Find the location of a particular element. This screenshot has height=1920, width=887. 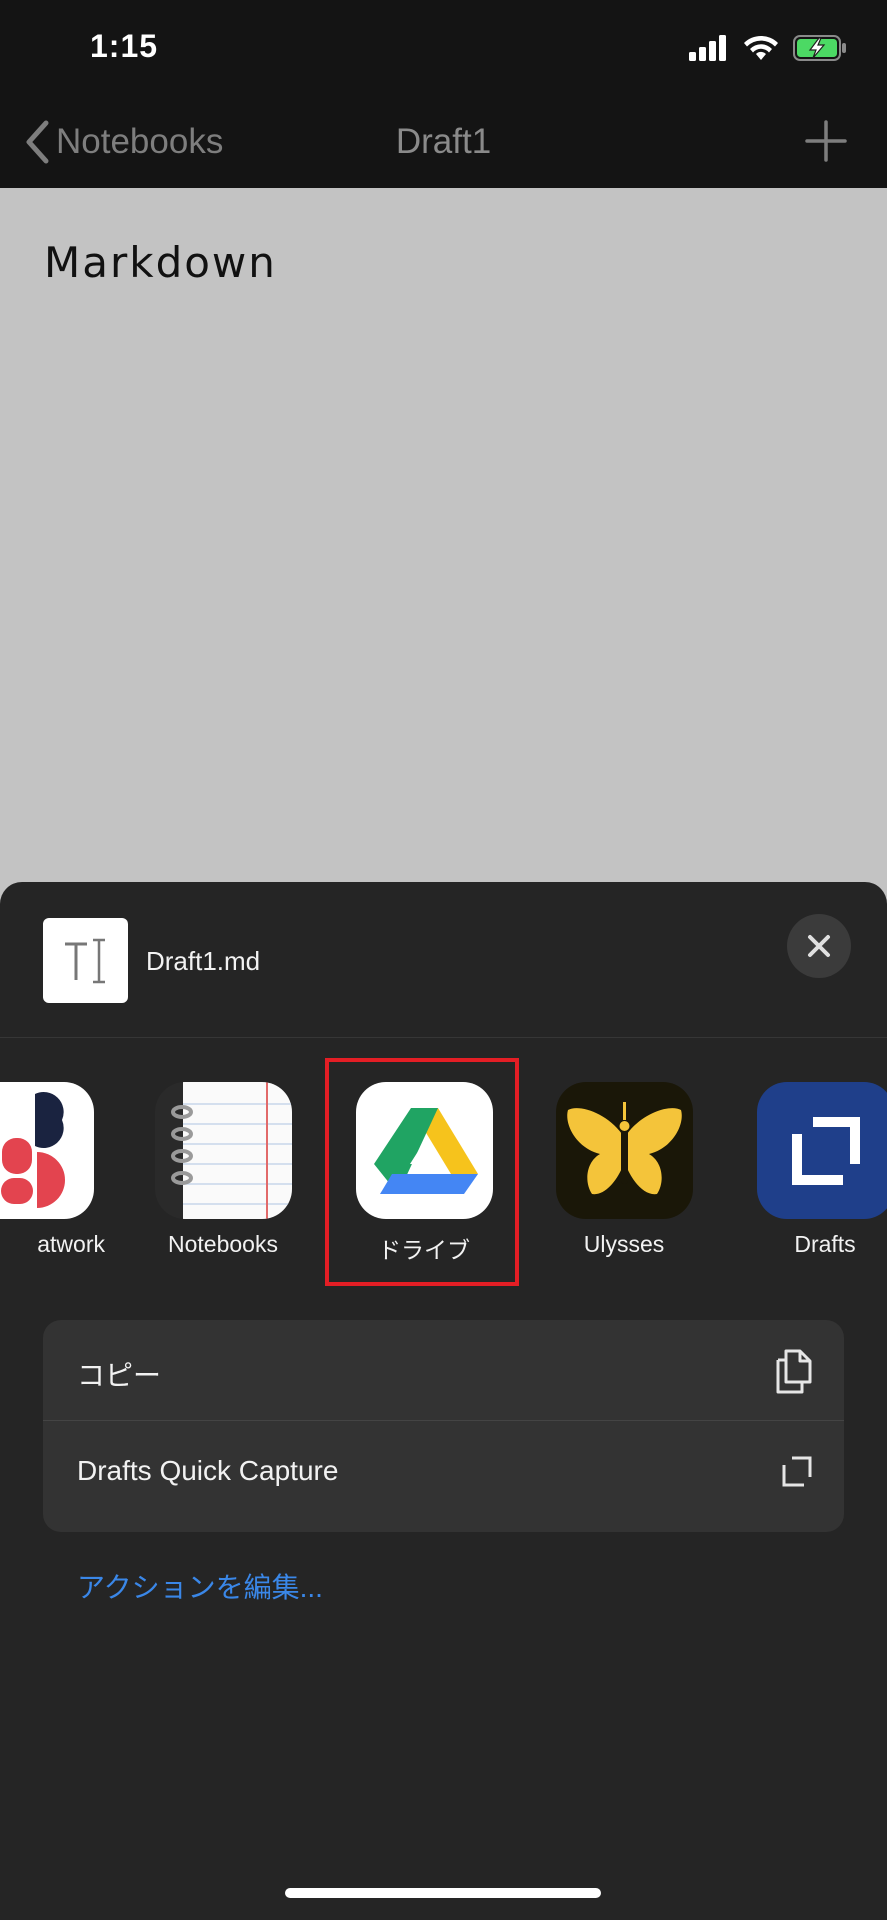

add-button is located at coordinates (826, 143).